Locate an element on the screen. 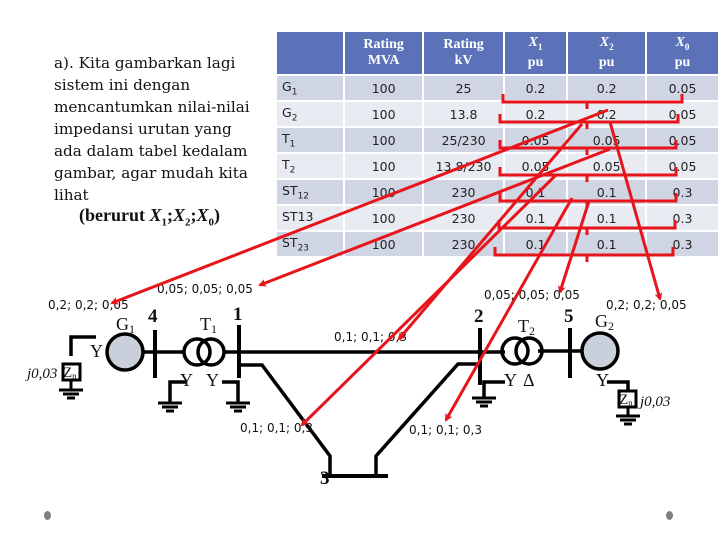  t2-impedance-label: 0,05; 0,05; 0,05 is located at coordinates (532, 295).